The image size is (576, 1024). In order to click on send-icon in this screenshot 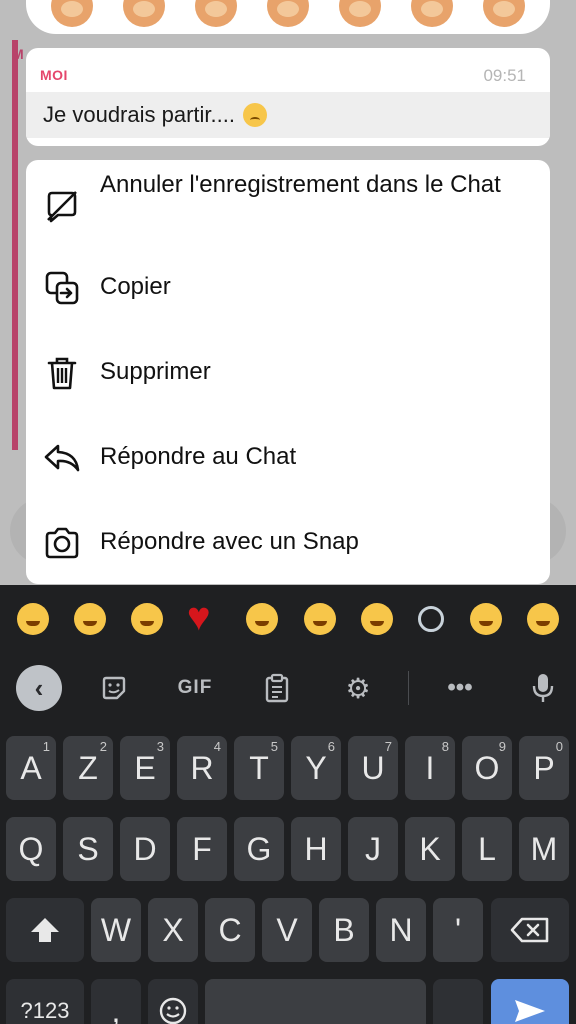, I will do `click(530, 1011)`.